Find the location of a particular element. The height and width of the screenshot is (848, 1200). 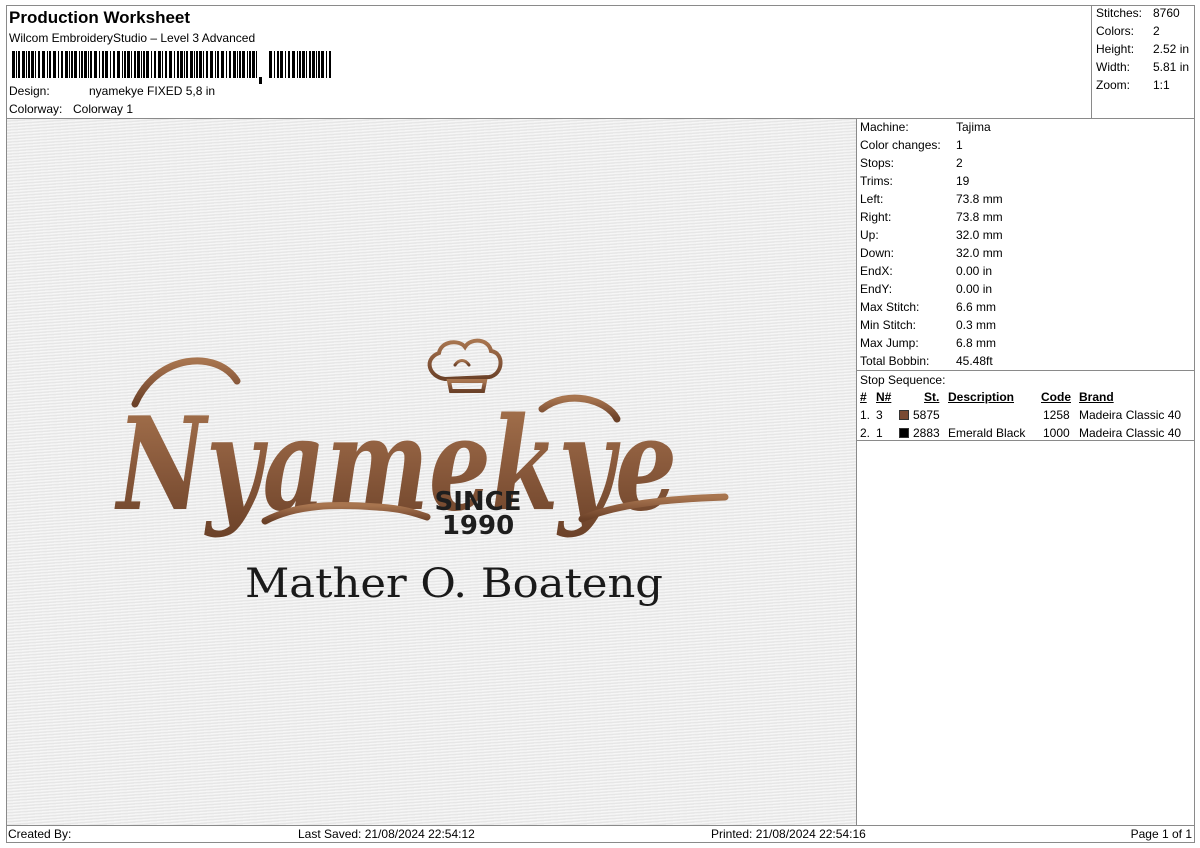

param-label: Max Stitch: is located at coordinates (890, 307).